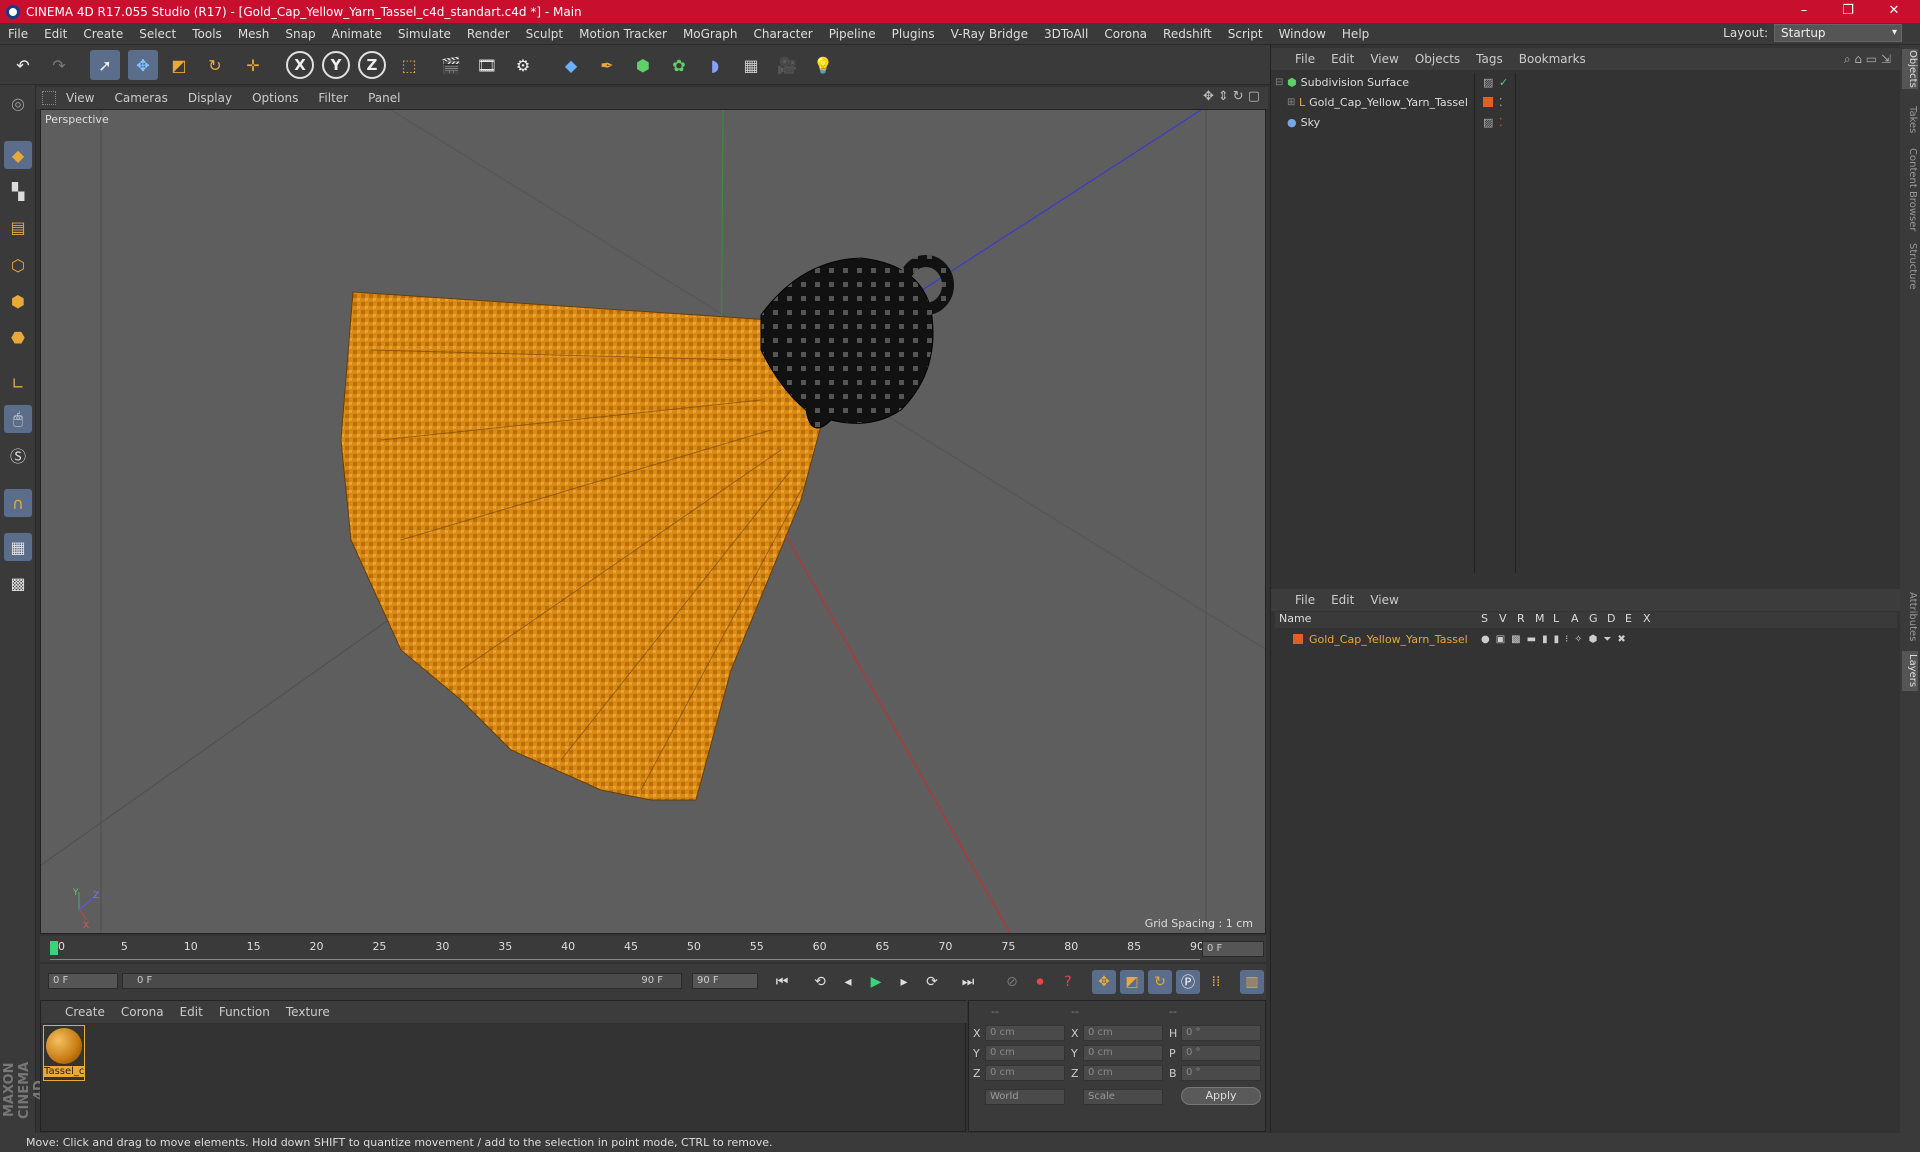 Image resolution: width=1920 pixels, height=1152 pixels. I want to click on size-x-field: 0 cm, so click(1123, 1033).